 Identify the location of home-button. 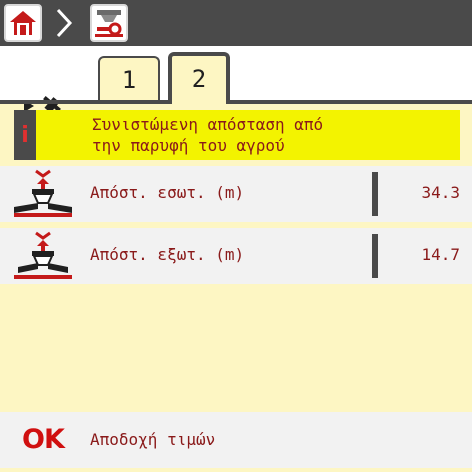
(23, 23).